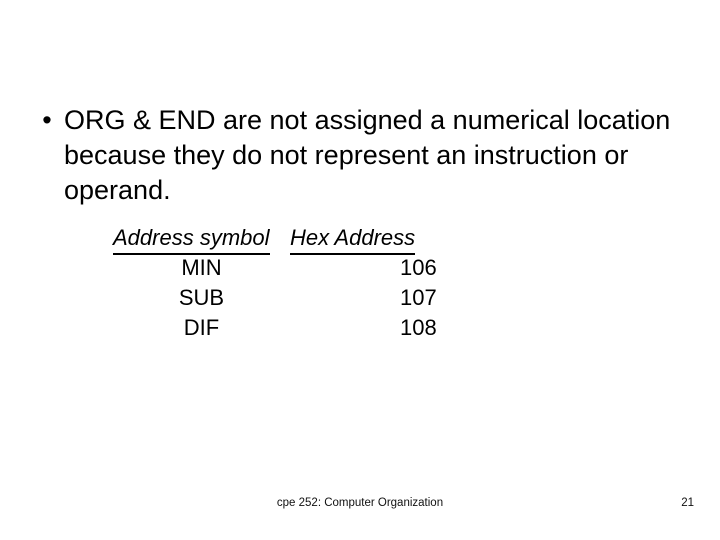 This screenshot has width=720, height=540. Describe the element at coordinates (145, 298) in the screenshot. I see `table-cell-symbol: SUB` at that location.